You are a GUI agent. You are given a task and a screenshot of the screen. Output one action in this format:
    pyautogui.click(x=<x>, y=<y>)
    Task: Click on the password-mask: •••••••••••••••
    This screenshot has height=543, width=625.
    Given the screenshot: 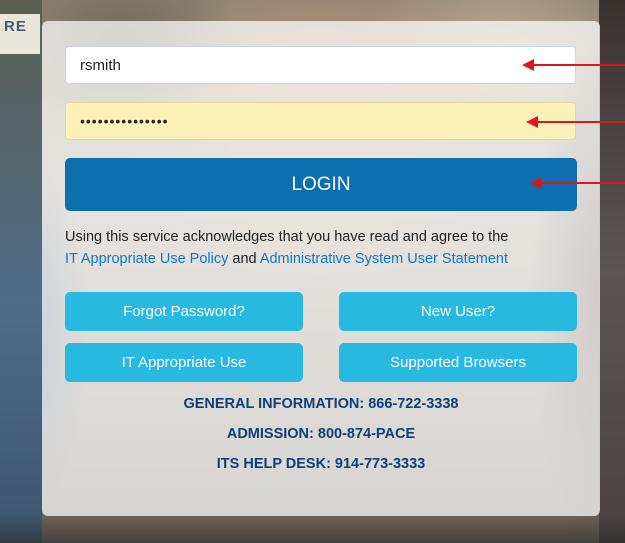 What is the action you would take?
    pyautogui.click(x=124, y=121)
    